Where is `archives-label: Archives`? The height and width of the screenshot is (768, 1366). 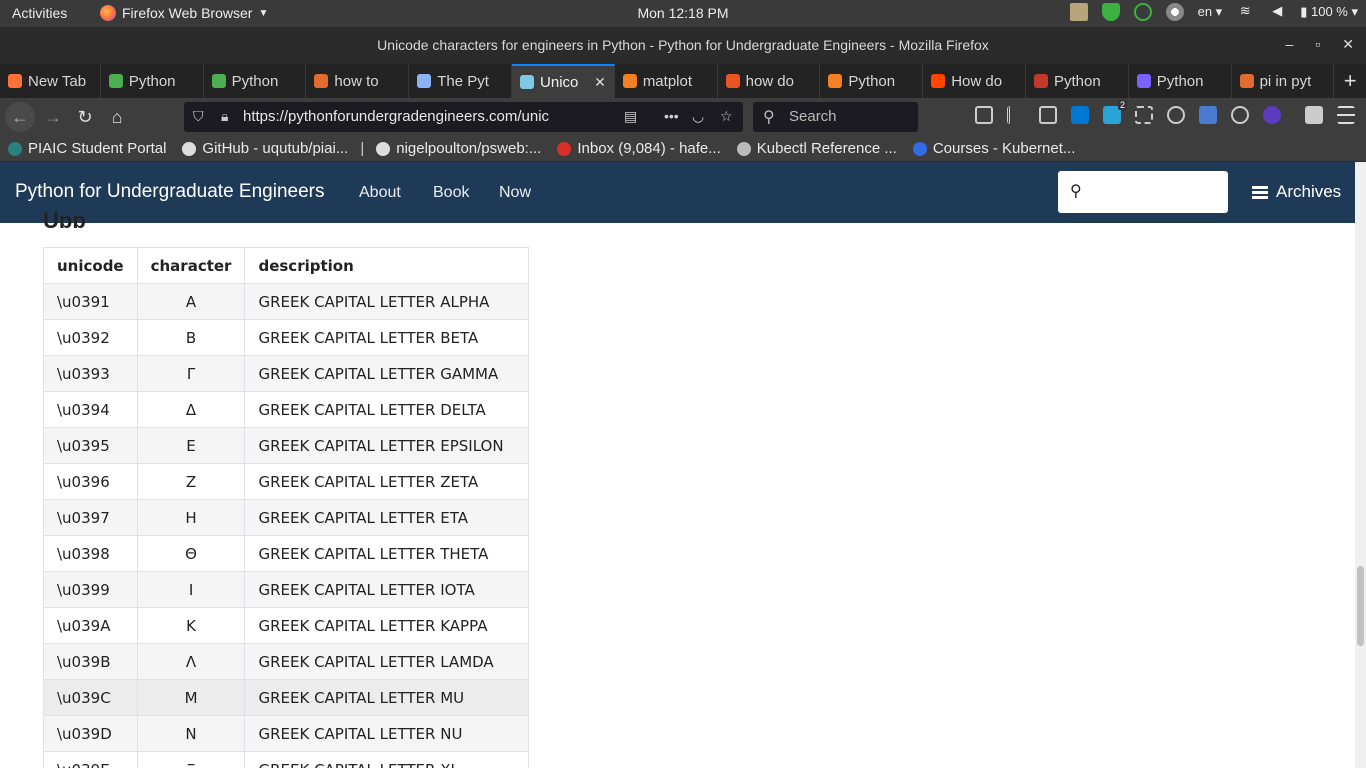 archives-label: Archives is located at coordinates (1309, 191).